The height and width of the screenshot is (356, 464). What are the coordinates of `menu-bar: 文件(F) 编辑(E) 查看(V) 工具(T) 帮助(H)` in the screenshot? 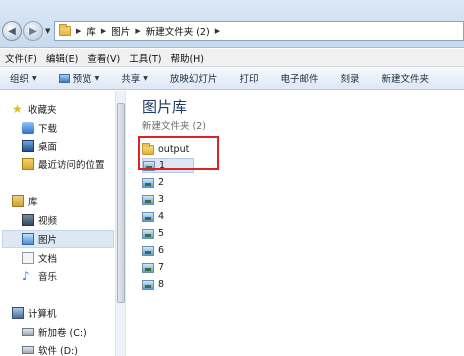 It's located at (232, 58).